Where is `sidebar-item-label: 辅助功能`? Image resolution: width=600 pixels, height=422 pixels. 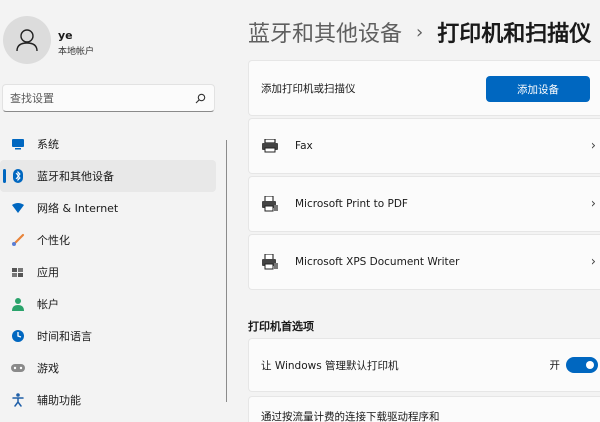
sidebar-item-label: 辅助功能 is located at coordinates (59, 400).